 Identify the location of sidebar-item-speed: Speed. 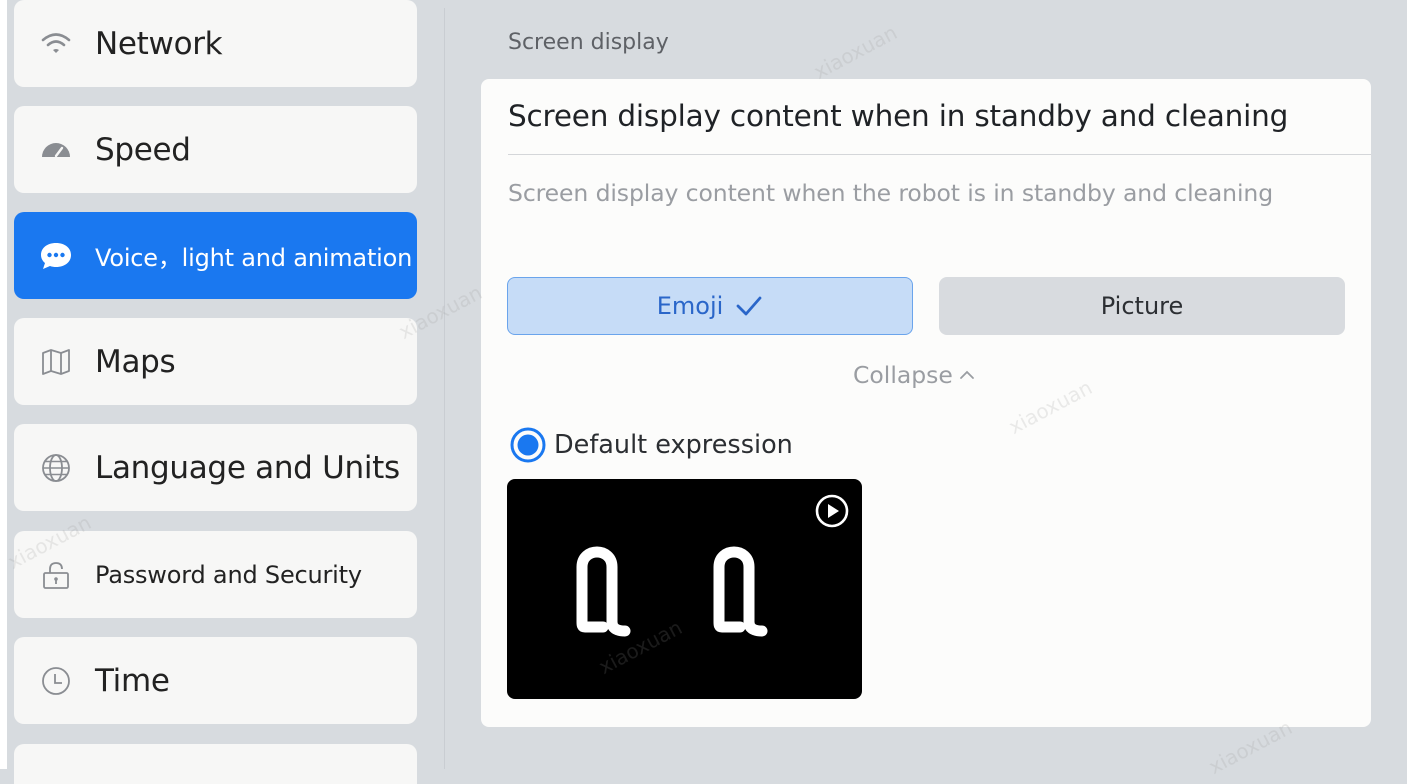
(215, 149).